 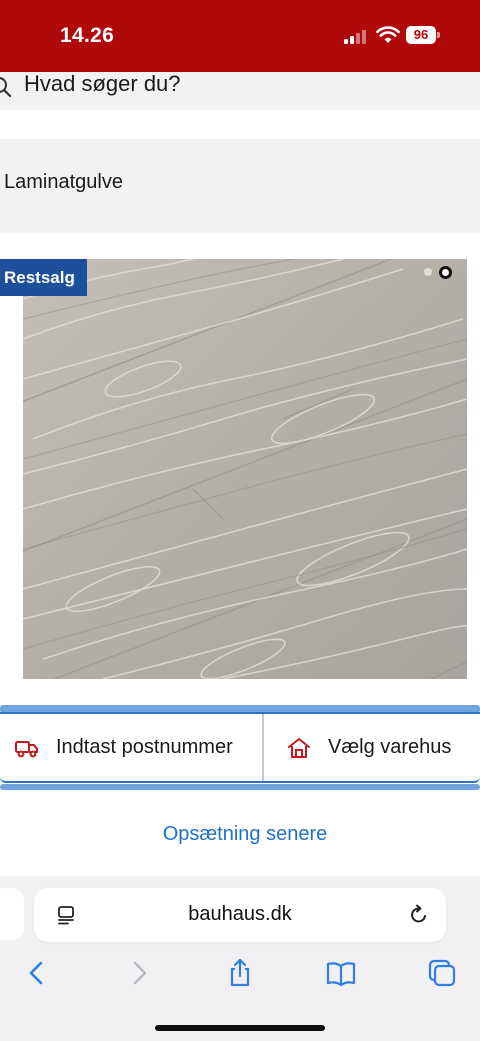 I want to click on reload-icon, so click(x=419, y=915).